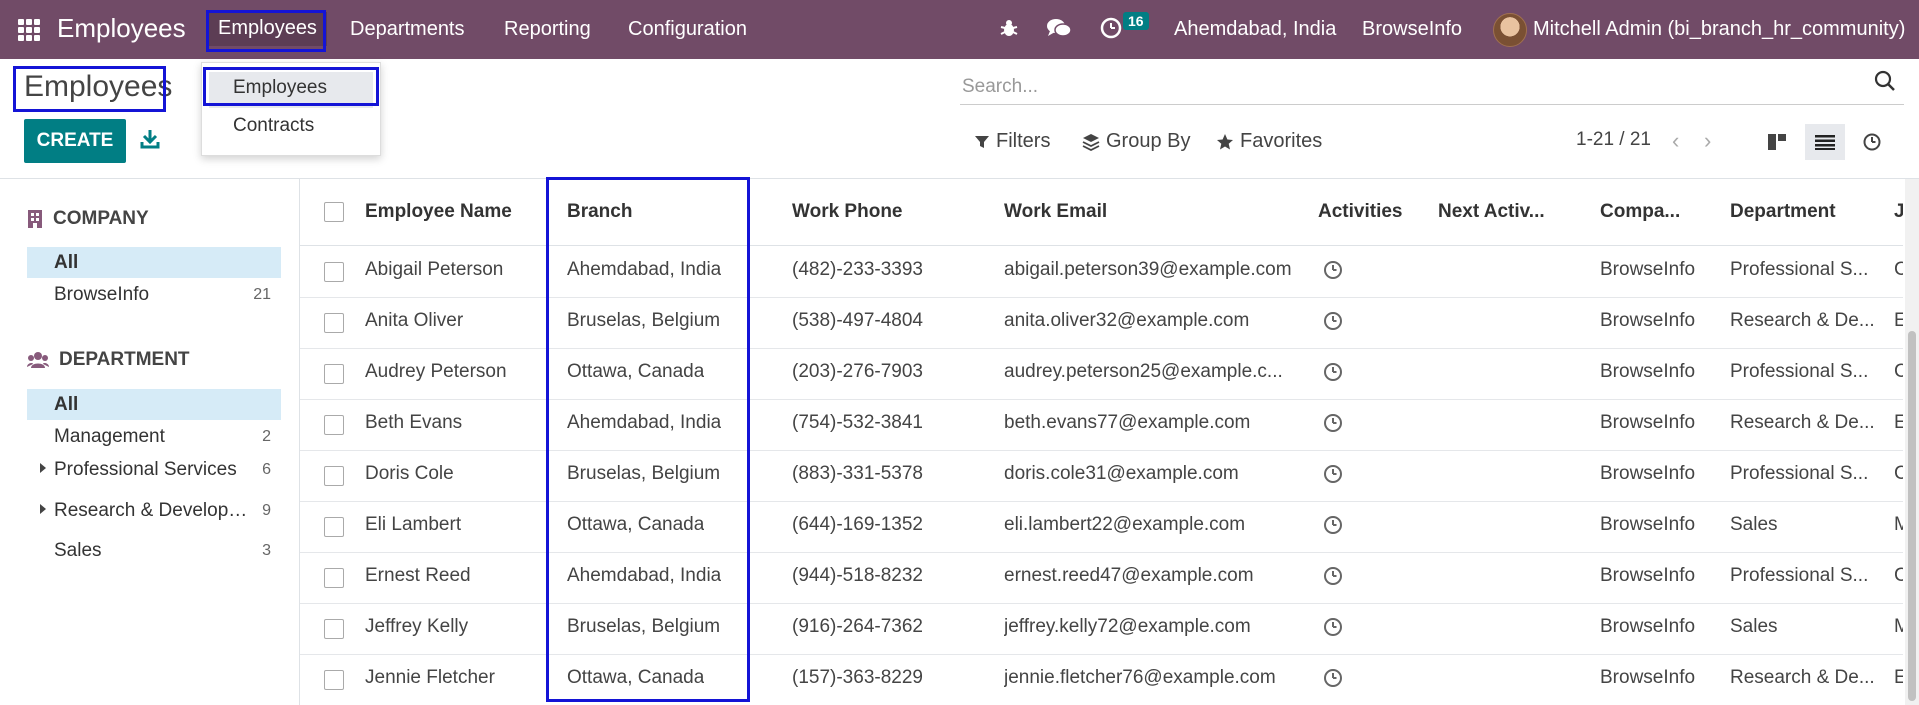 This screenshot has height=705, width=1919. Describe the element at coordinates (154, 294) in the screenshot. I see `company-item-browseinfo: BrowseInfo 21` at that location.